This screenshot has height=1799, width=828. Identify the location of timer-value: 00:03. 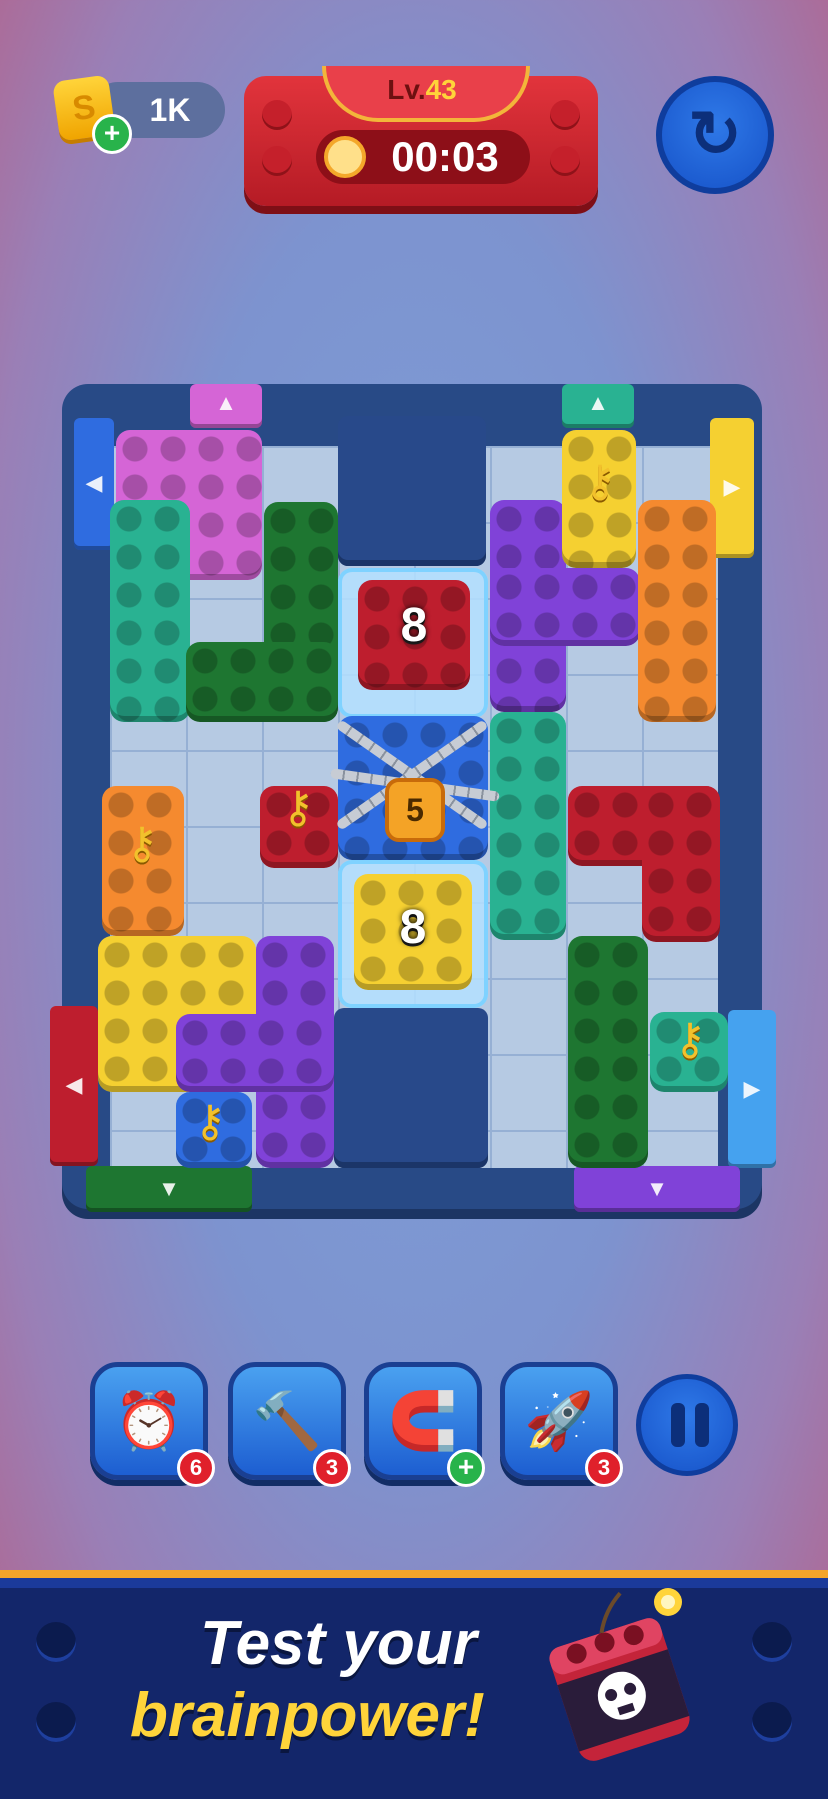
(445, 156).